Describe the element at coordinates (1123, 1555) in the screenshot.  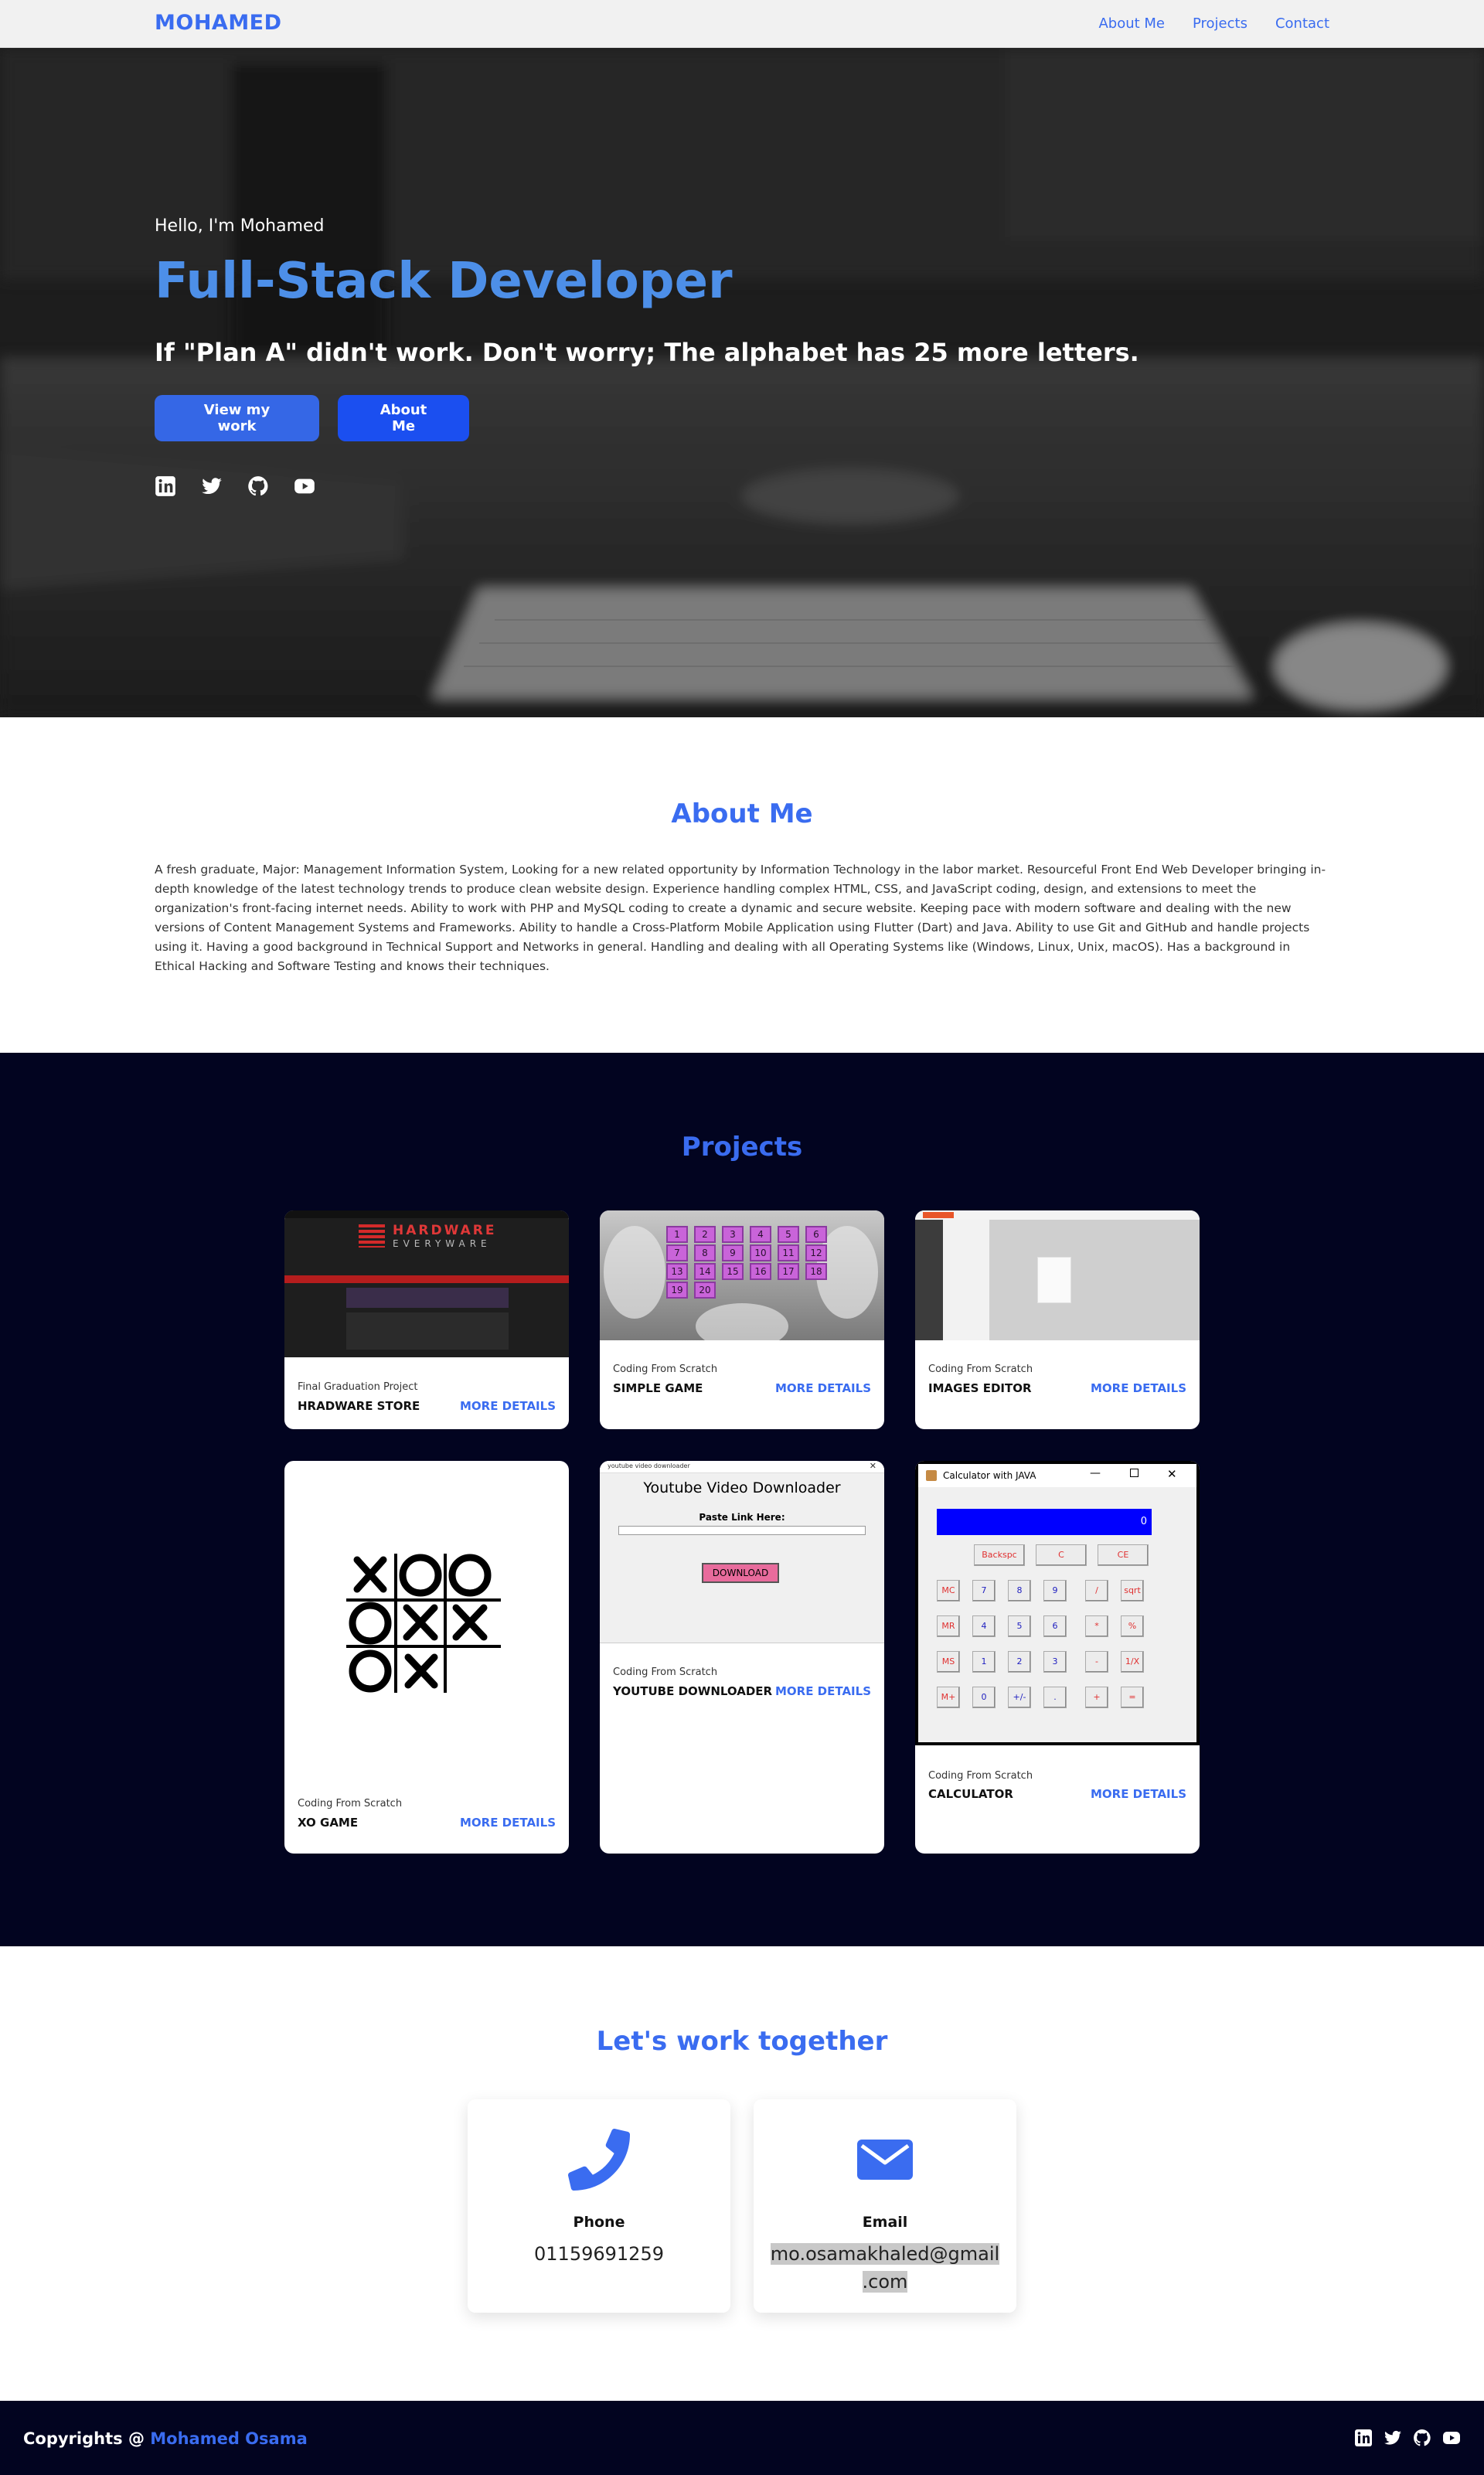
I see `calculator-key: CE` at that location.